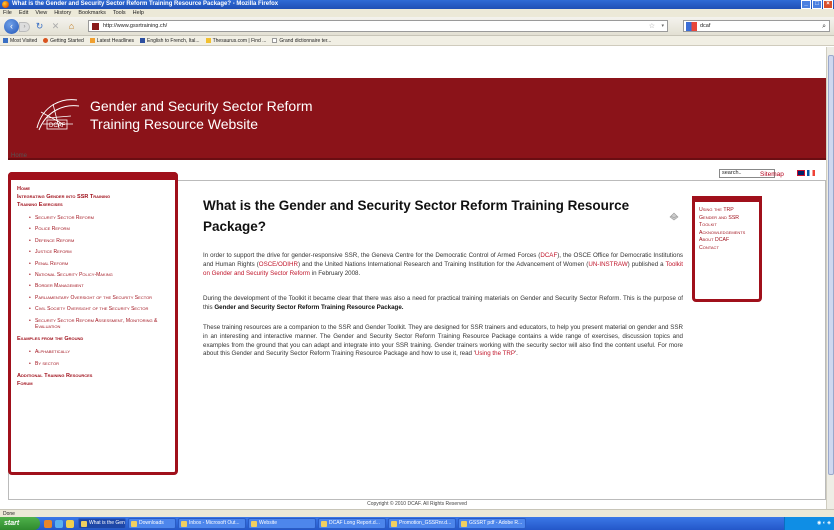  I want to click on using-trp-link: Using the TRP, so click(495, 353).